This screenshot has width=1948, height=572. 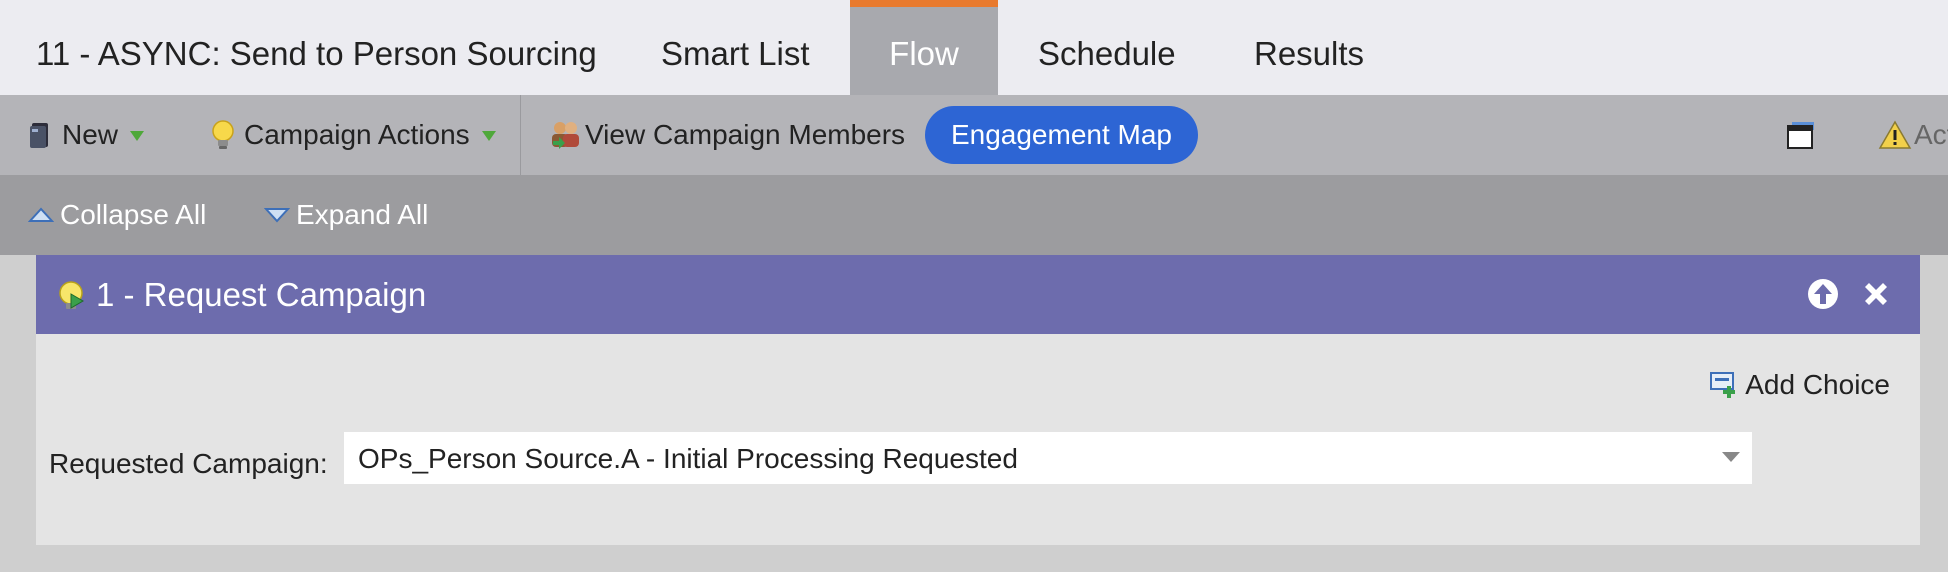 I want to click on expand-down-icon, so click(x=277, y=215).